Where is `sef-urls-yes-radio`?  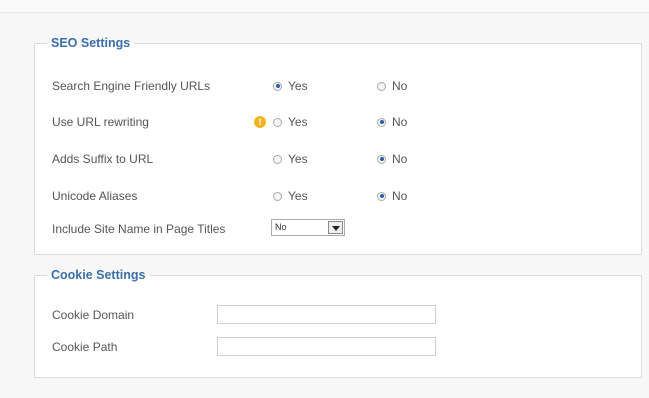 sef-urls-yes-radio is located at coordinates (277, 86).